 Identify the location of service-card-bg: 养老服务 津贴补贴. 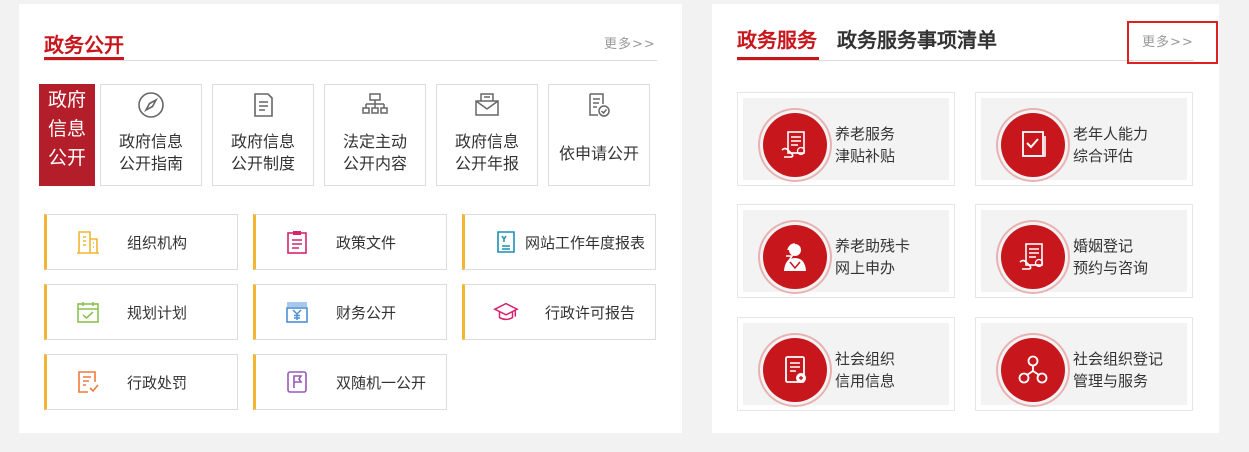
(846, 139).